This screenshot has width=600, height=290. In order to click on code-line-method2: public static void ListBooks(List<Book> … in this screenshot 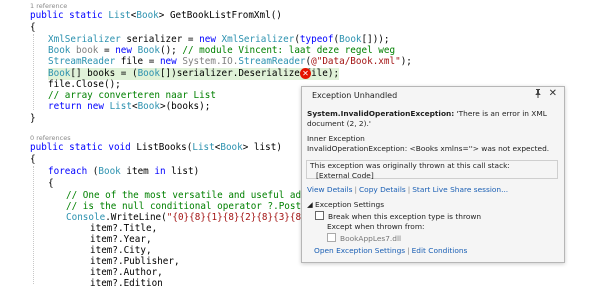, I will do `click(156, 147)`.